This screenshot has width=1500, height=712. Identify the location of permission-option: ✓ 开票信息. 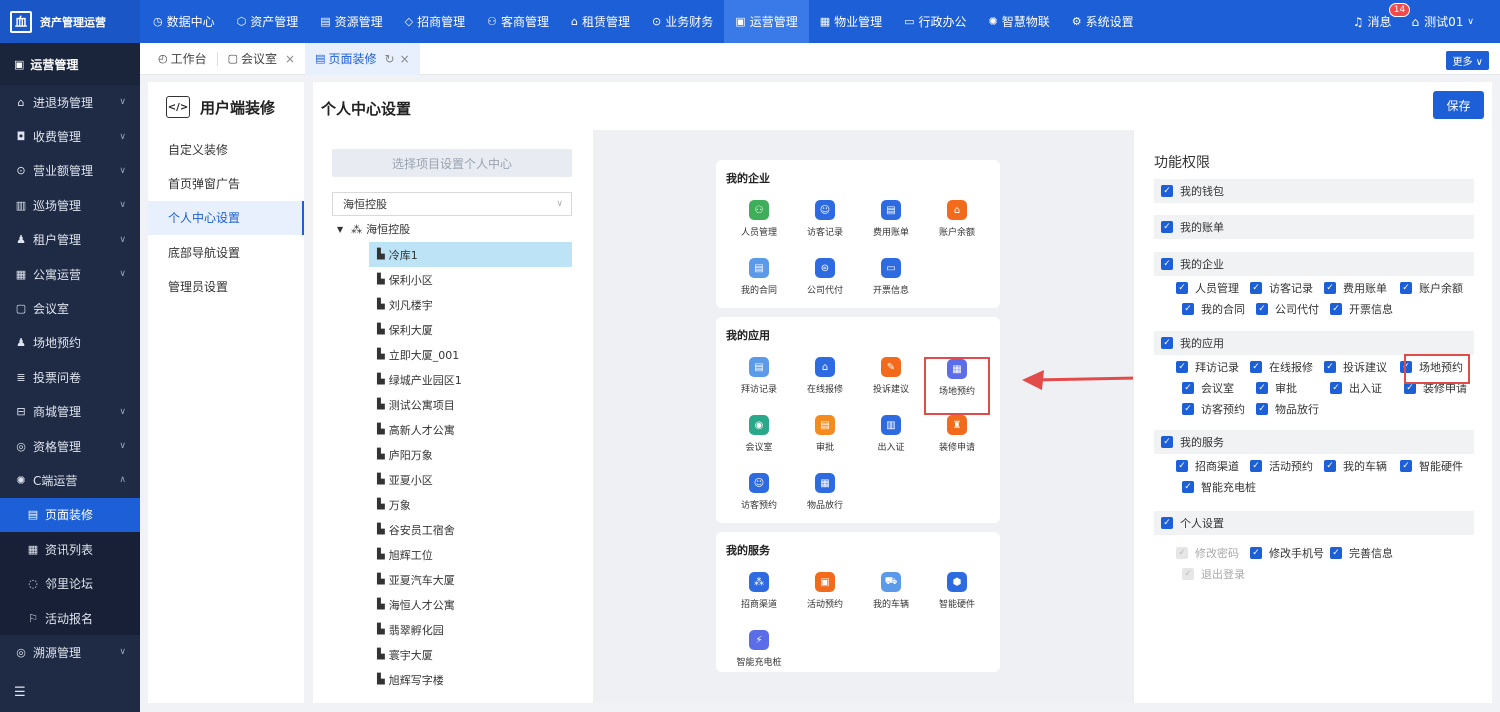
(1361, 309).